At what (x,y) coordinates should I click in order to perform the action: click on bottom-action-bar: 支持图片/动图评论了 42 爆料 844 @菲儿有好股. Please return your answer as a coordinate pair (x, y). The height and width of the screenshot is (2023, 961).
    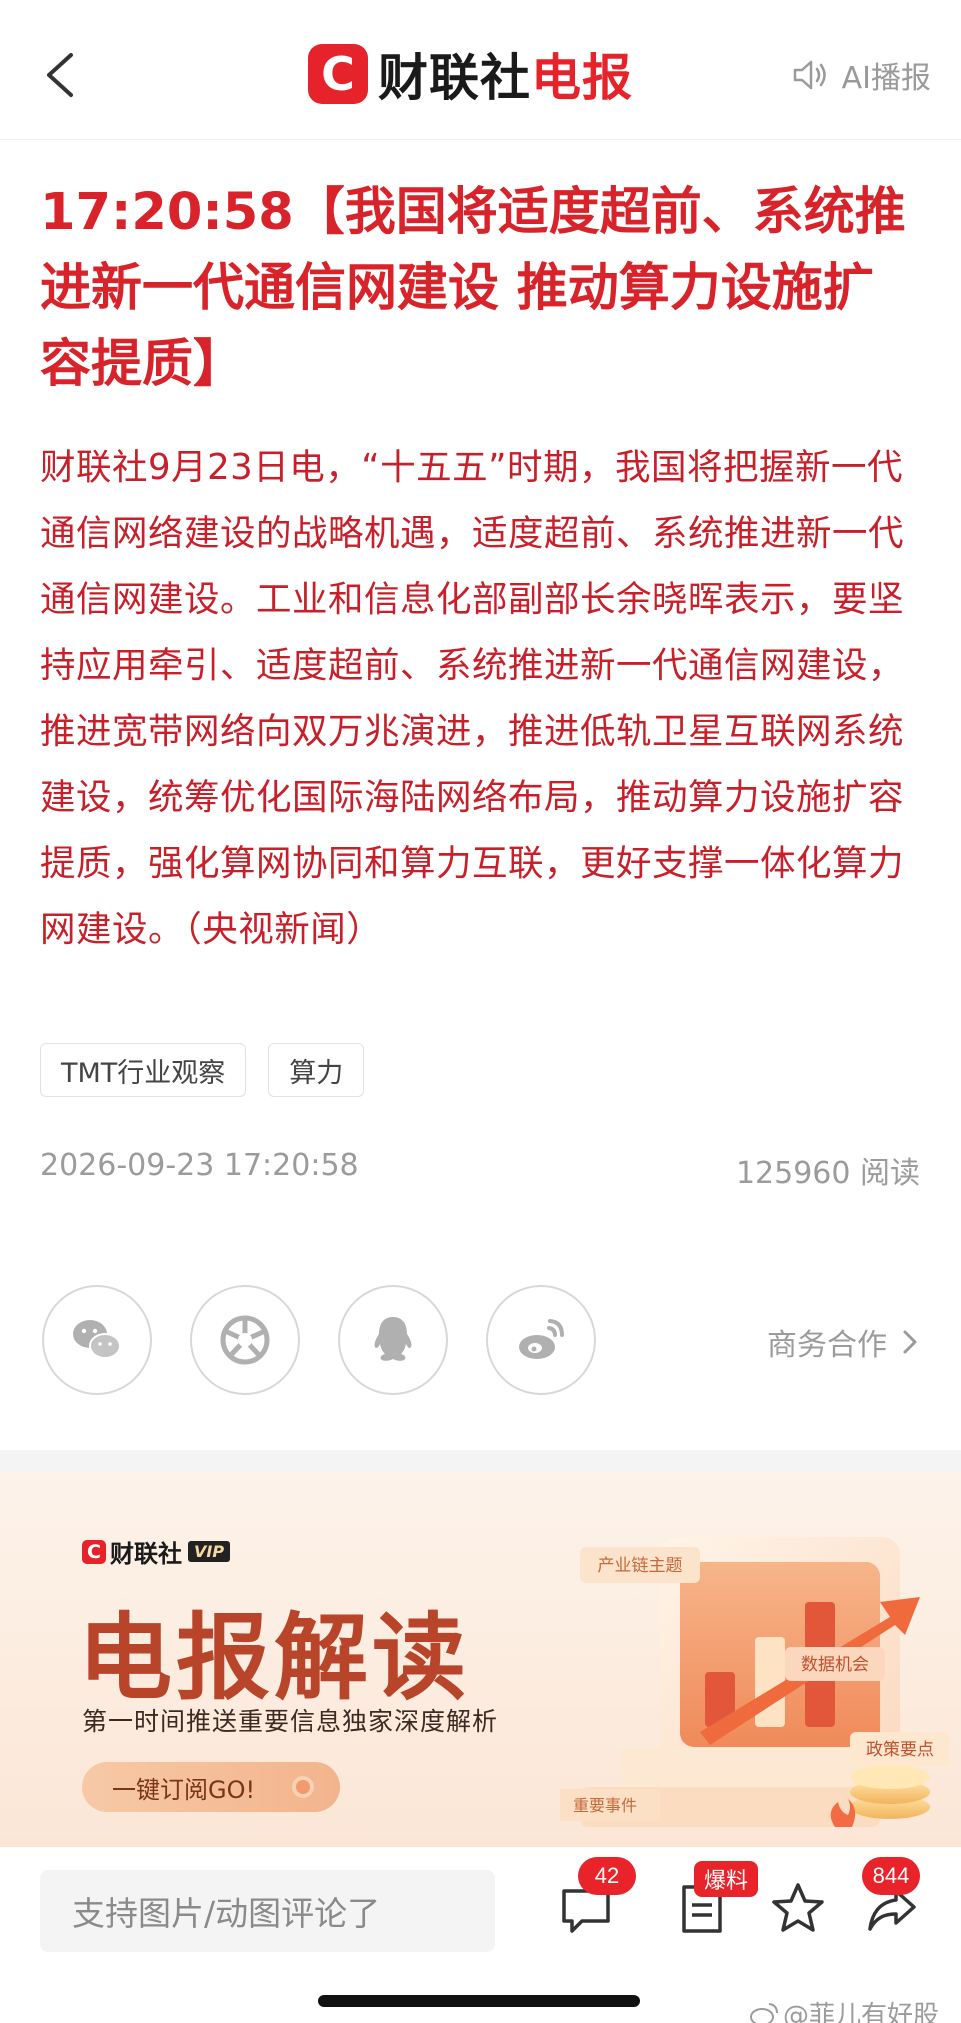
    Looking at the image, I should click on (480, 1935).